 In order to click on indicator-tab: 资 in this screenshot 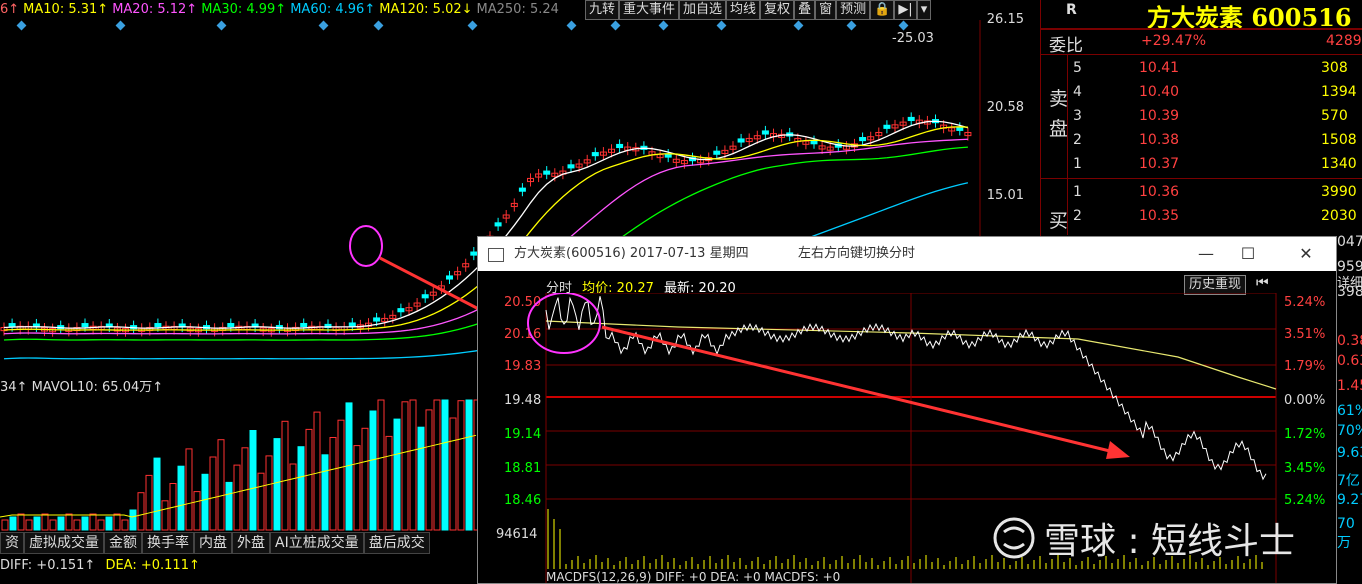, I will do `click(12, 543)`.